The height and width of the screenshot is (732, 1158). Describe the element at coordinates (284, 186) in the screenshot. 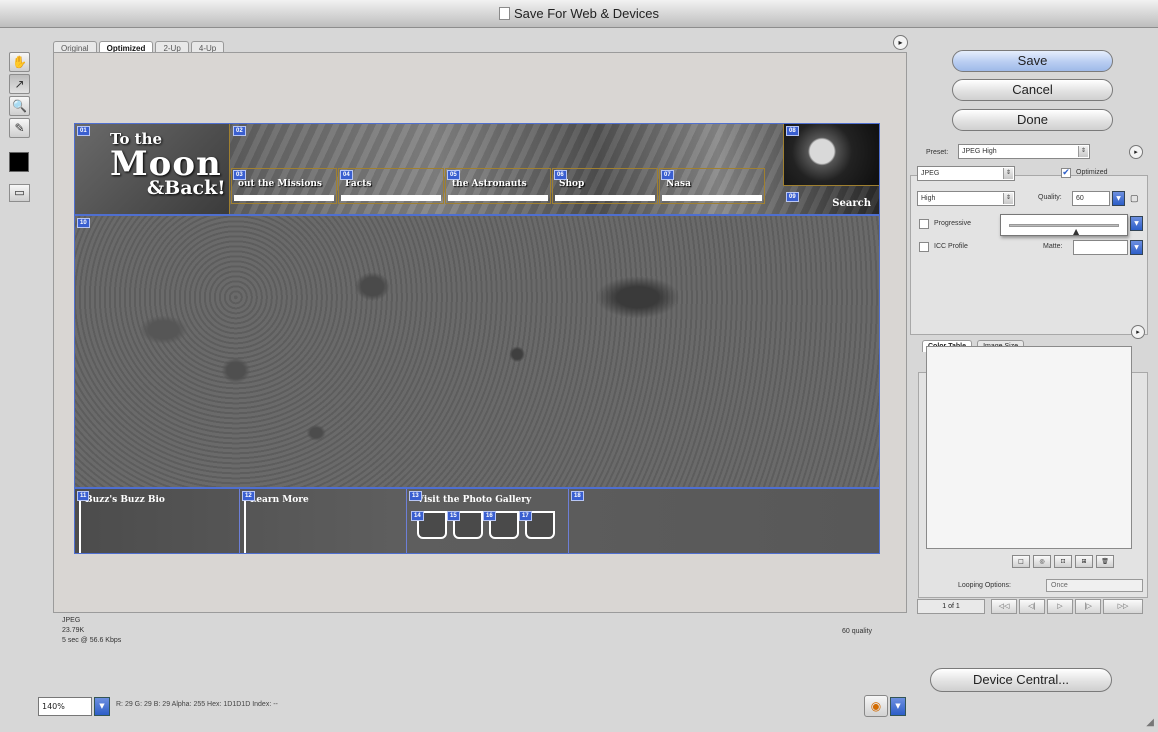

I see `nav-item-missions: out the Missions` at that location.